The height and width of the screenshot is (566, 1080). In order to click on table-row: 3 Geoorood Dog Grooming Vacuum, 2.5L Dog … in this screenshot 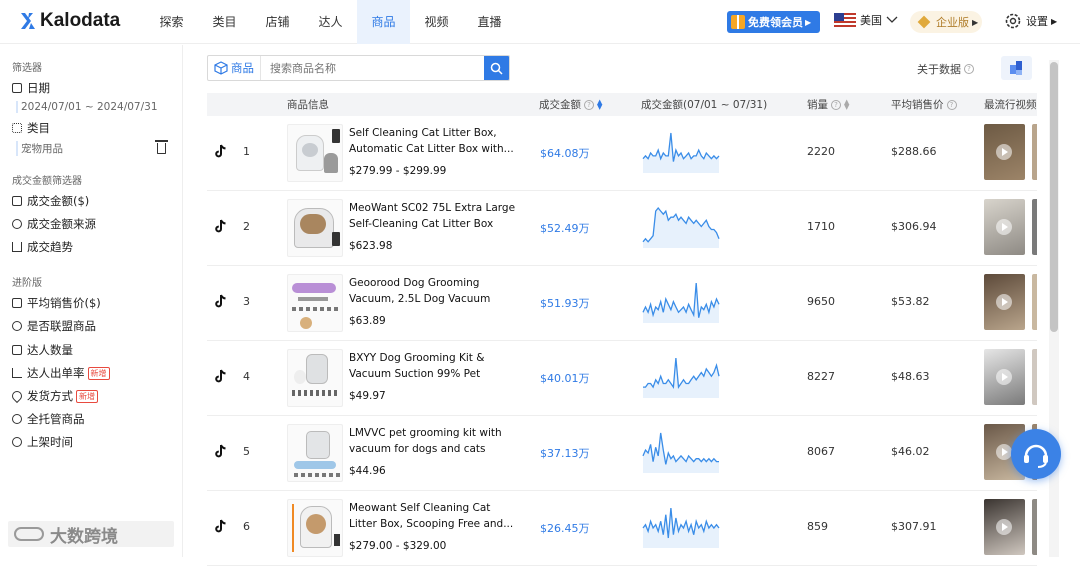, I will do `click(622, 303)`.